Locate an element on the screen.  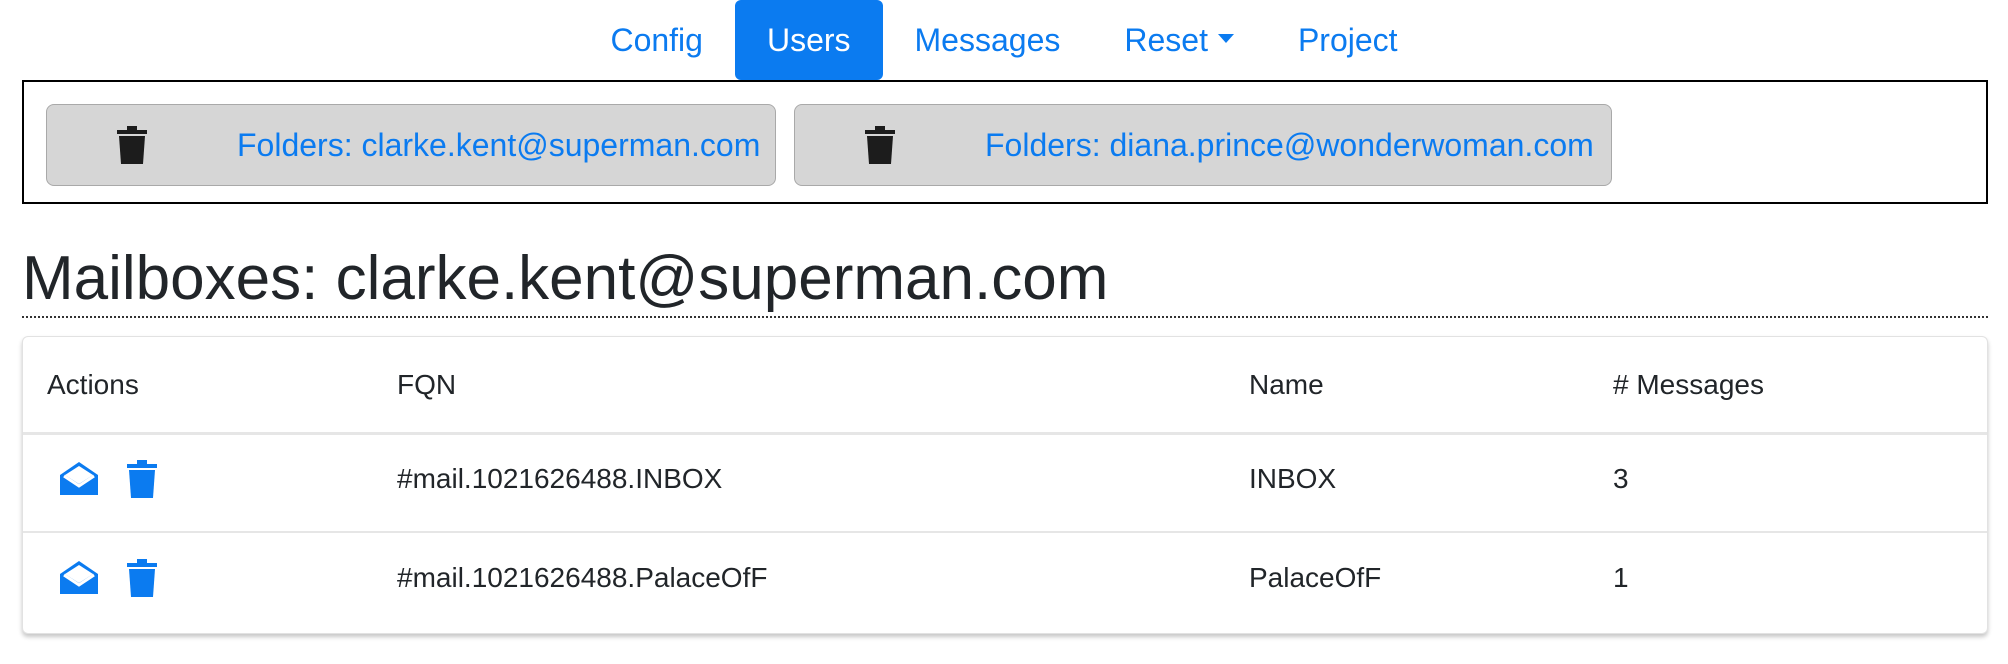
messages-count-cell: 3 is located at coordinates (1621, 478).